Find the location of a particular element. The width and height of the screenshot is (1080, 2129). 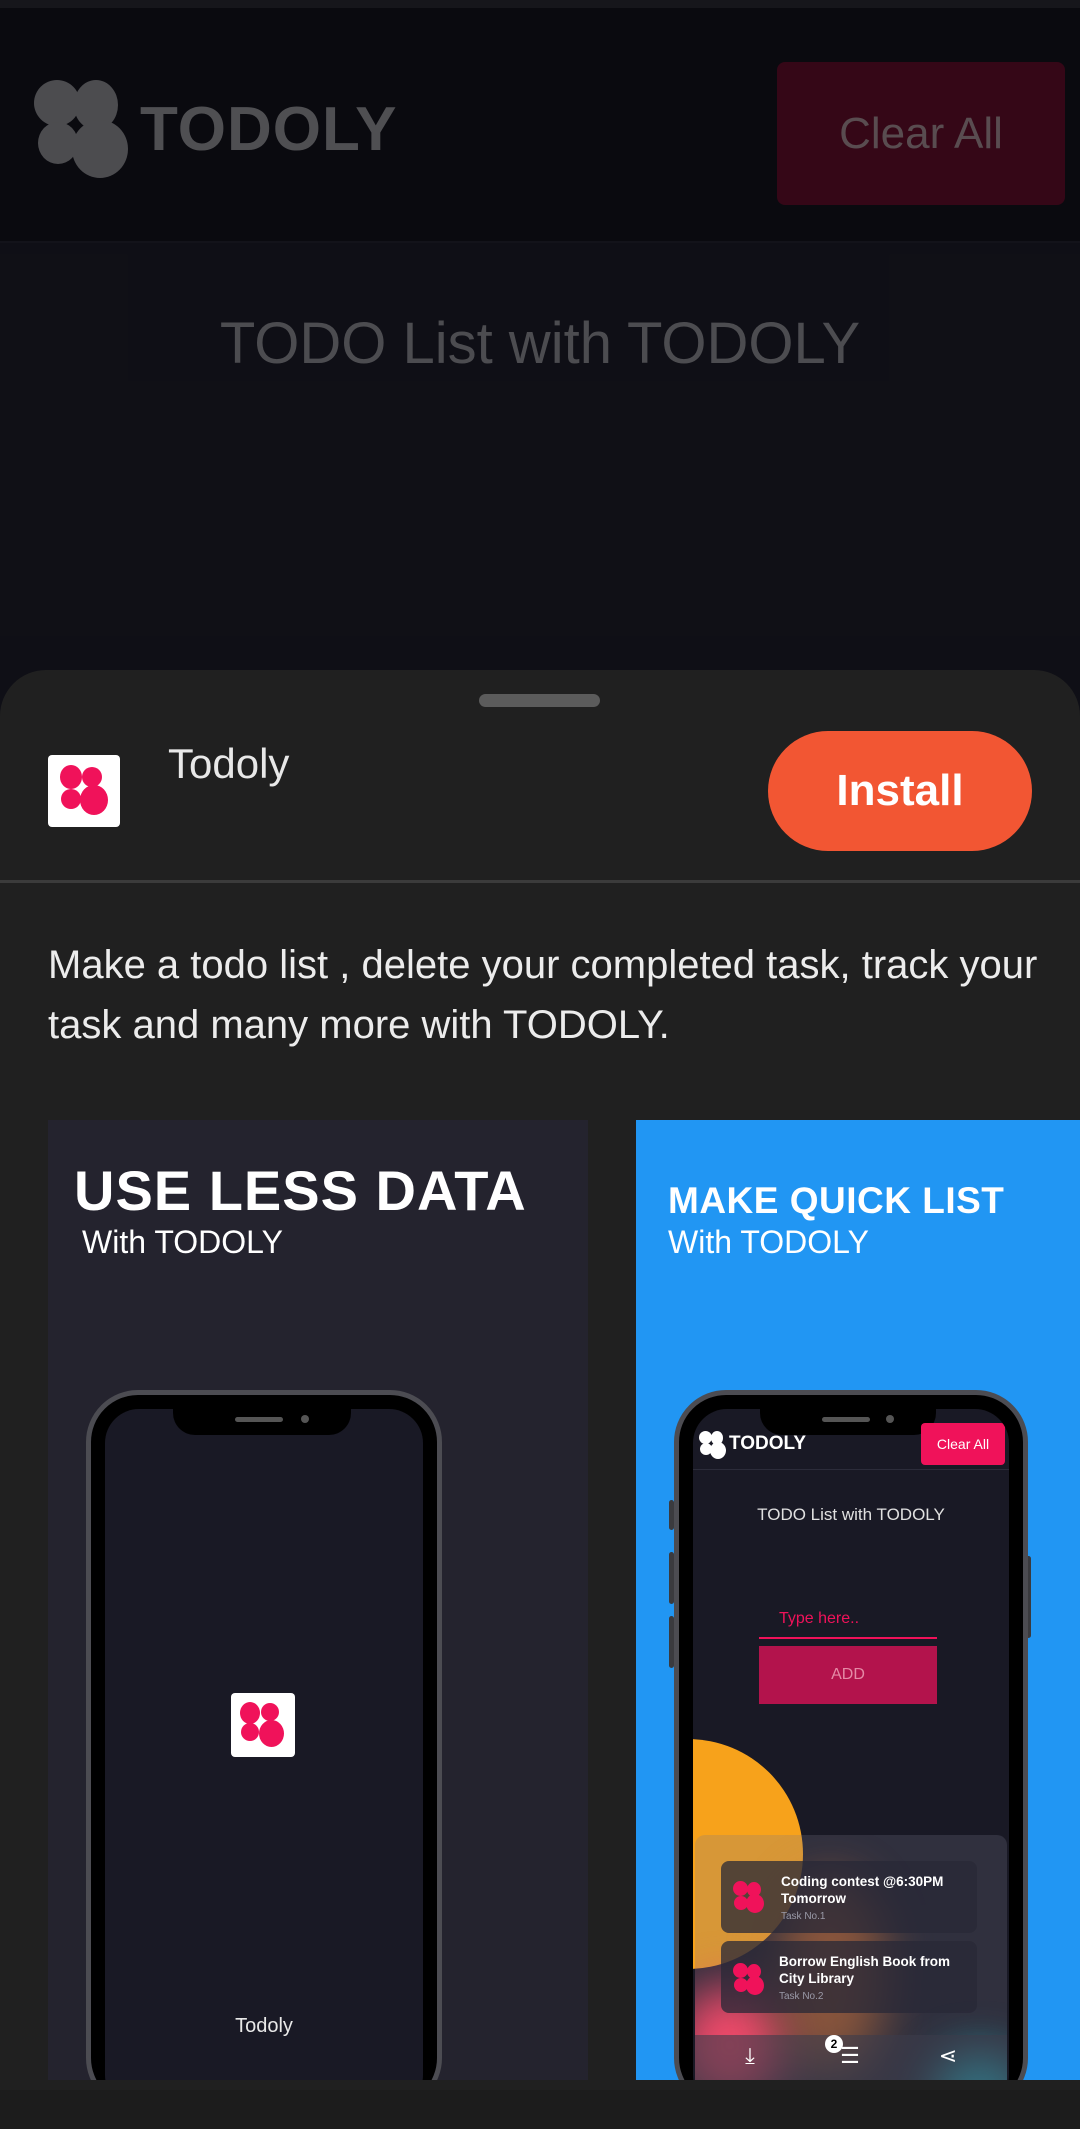

splash-app-name: Todoly is located at coordinates (264, 2026).